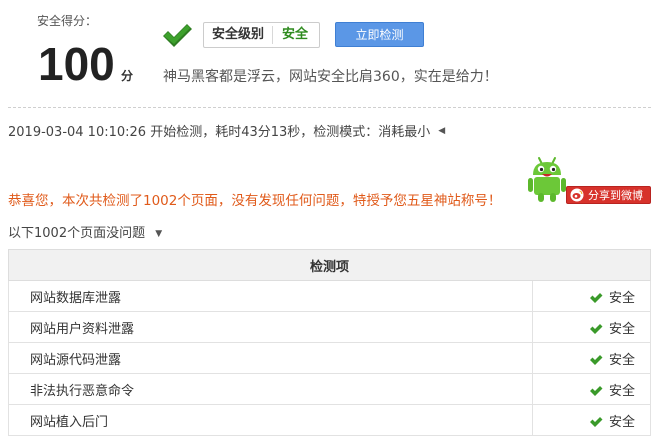 This screenshot has height=438, width=651. I want to click on weibo-icon, so click(577, 195).